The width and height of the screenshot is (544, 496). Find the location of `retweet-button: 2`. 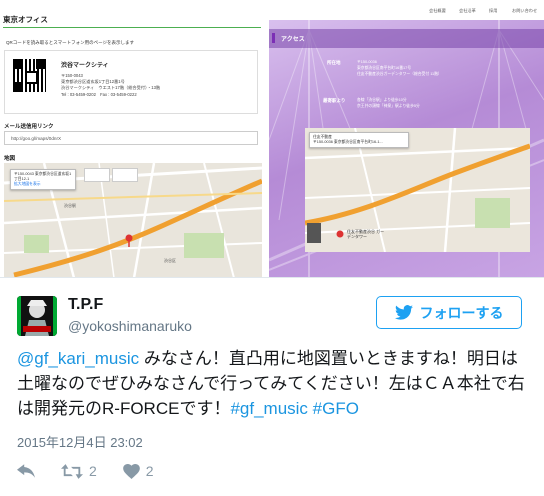

retweet-button: 2 is located at coordinates (79, 471).